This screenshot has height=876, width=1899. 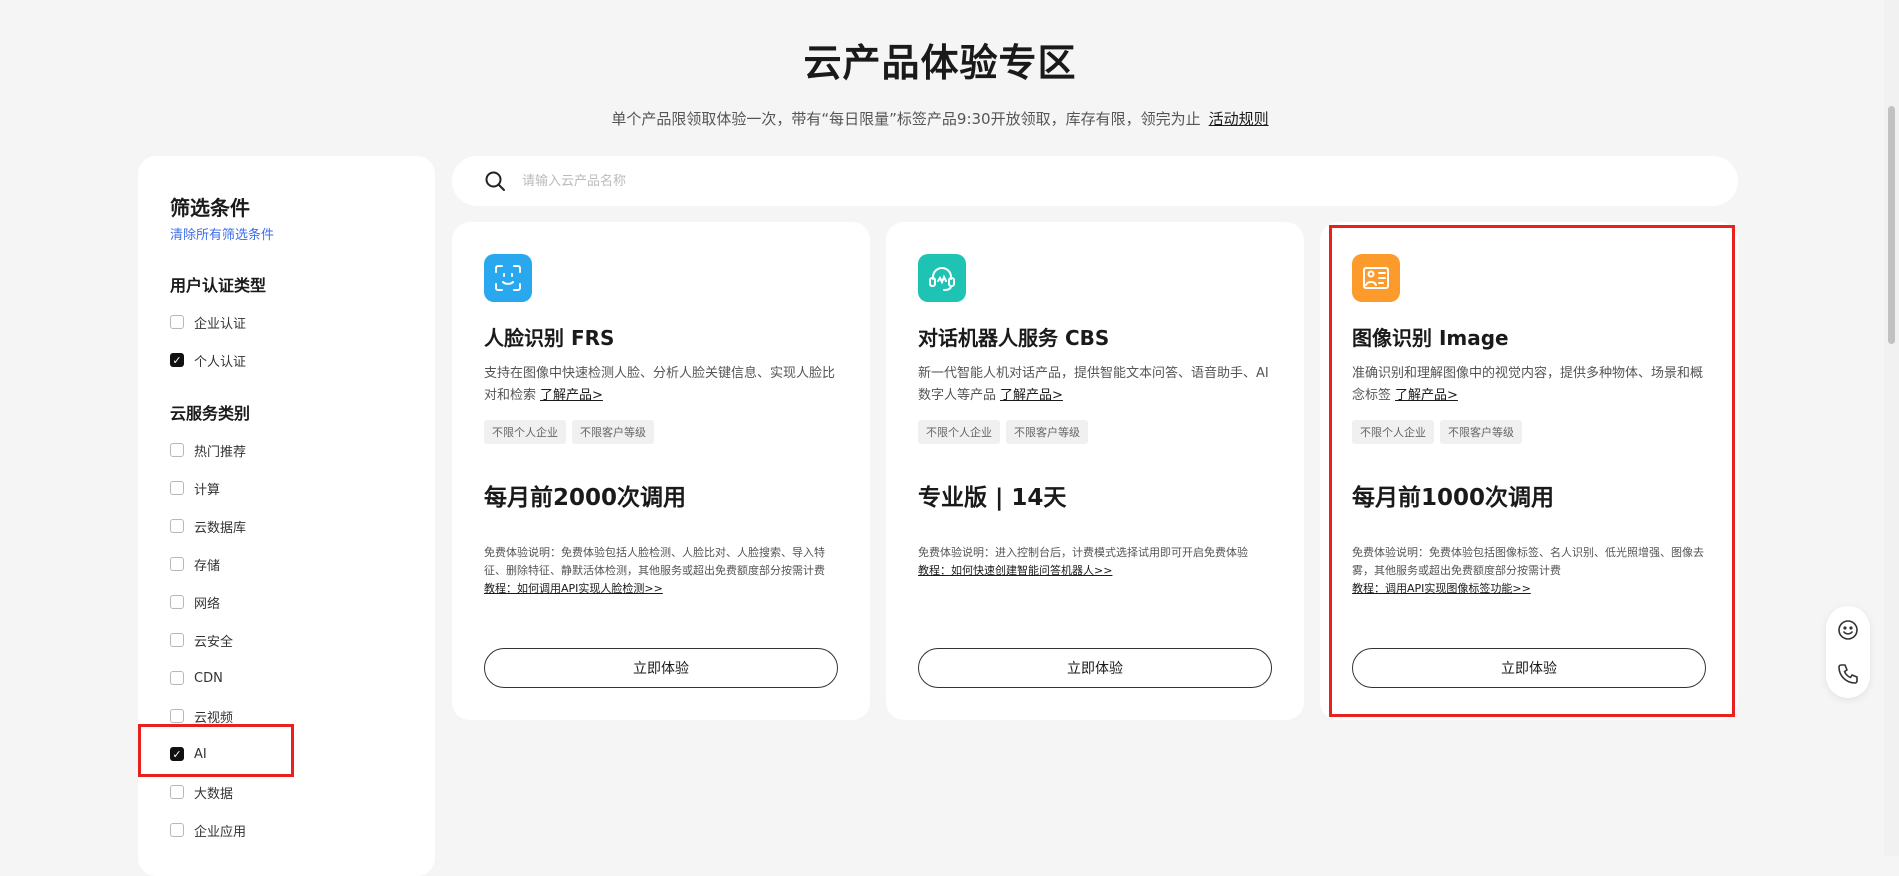 What do you see at coordinates (220, 832) in the screenshot?
I see `option-label: 企业应用` at bounding box center [220, 832].